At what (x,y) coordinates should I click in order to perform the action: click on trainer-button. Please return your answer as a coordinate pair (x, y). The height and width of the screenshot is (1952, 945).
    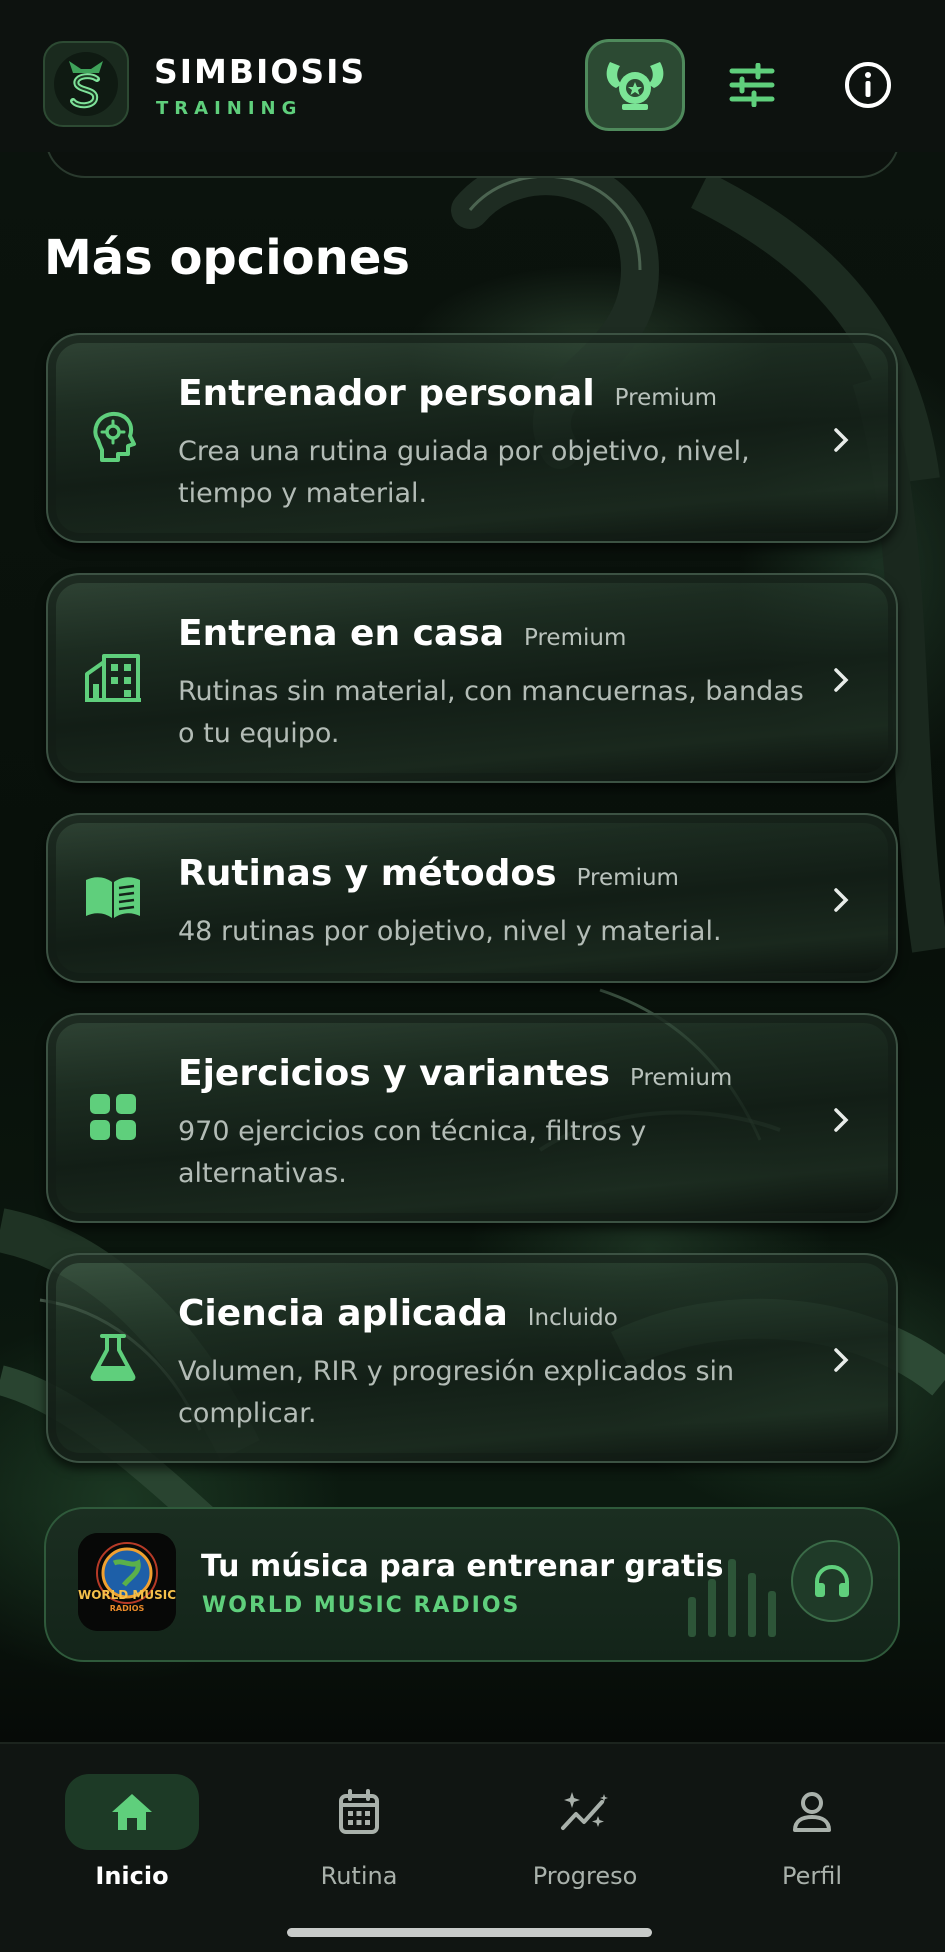
    Looking at the image, I should click on (635, 85).